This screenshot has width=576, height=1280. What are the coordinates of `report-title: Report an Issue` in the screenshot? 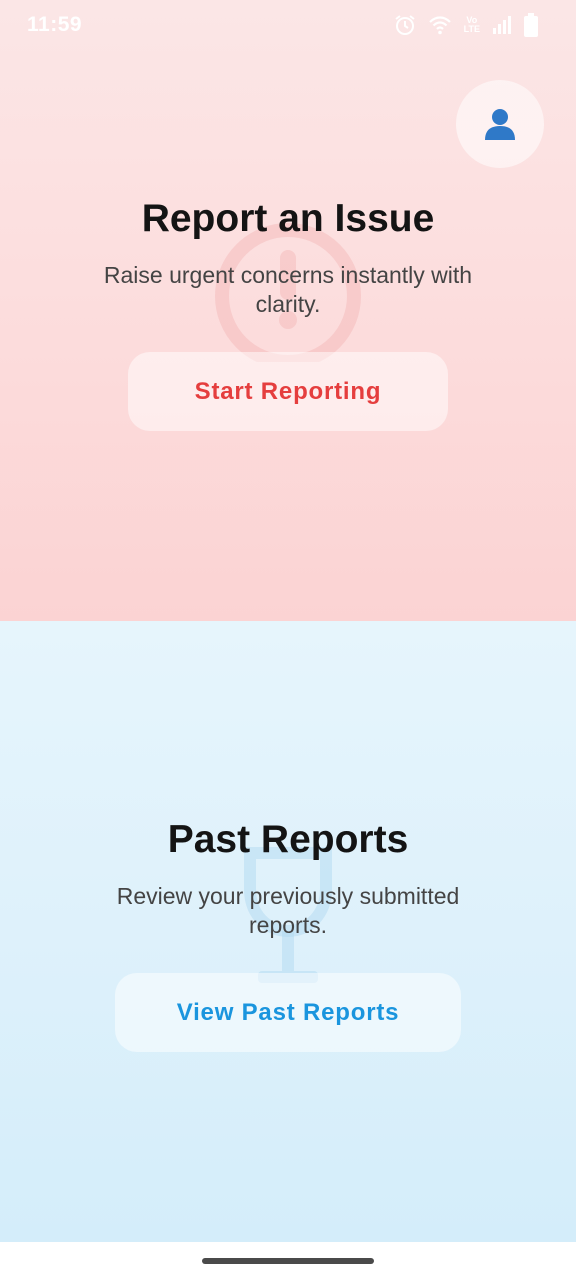 It's located at (288, 218).